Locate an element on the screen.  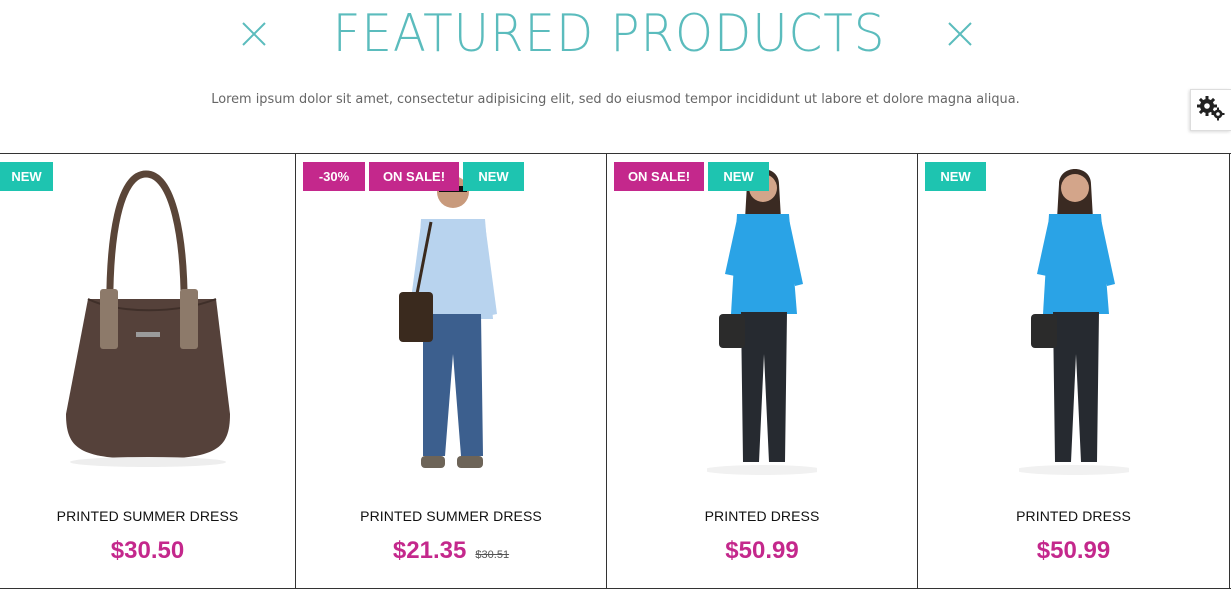
price-row: $21.35 $30.51 is located at coordinates (451, 551).